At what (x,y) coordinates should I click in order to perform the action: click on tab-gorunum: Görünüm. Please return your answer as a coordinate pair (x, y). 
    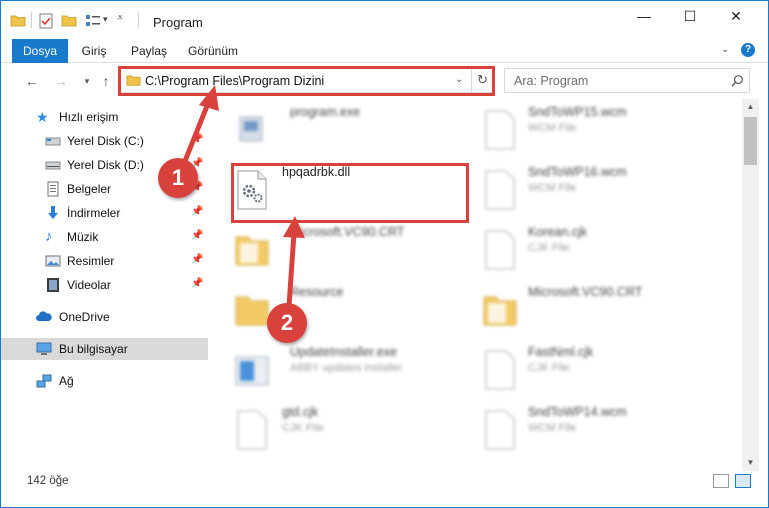
    Looking at the image, I should click on (213, 51).